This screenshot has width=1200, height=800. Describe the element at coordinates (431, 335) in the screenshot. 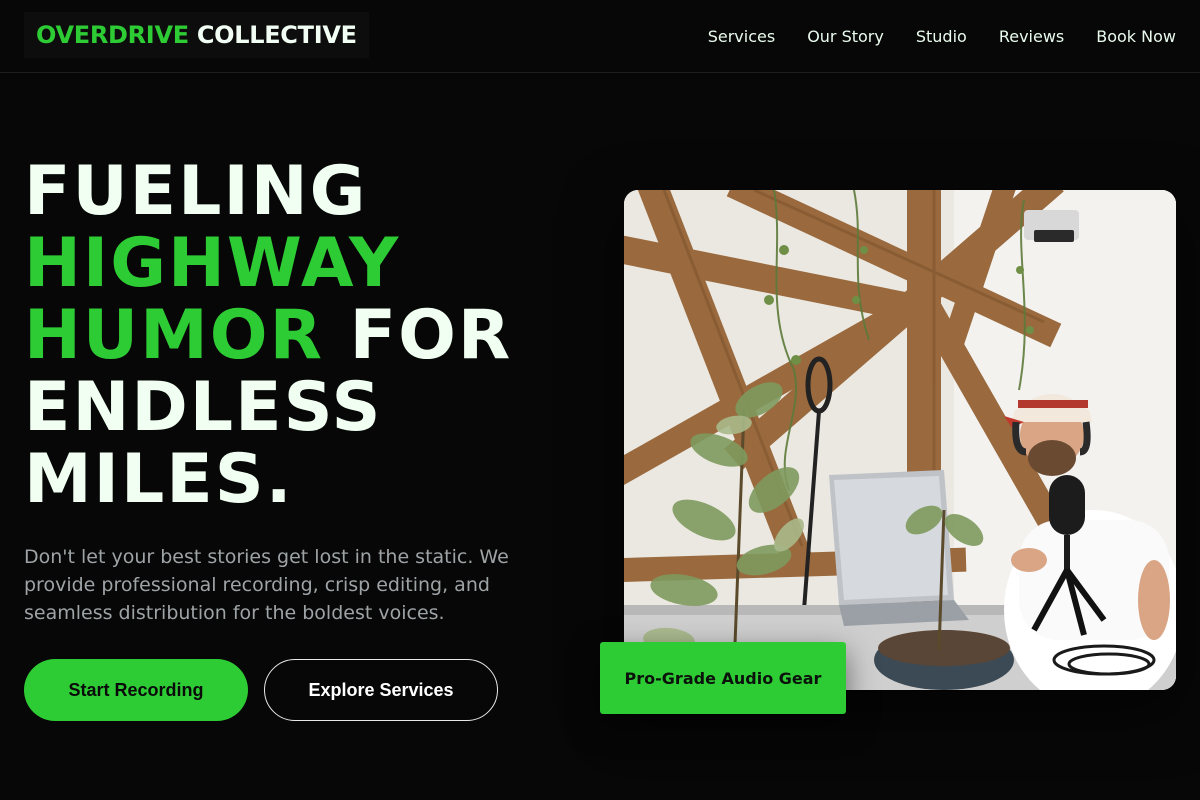

I see `headline-word-for: FOR` at that location.